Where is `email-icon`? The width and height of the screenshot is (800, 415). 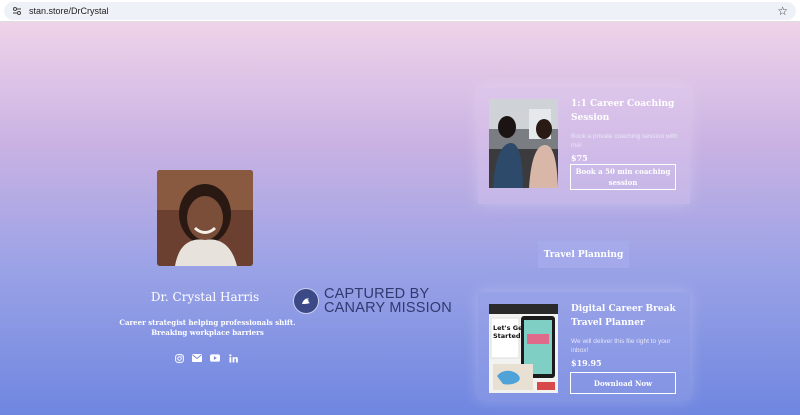
email-icon is located at coordinates (197, 358).